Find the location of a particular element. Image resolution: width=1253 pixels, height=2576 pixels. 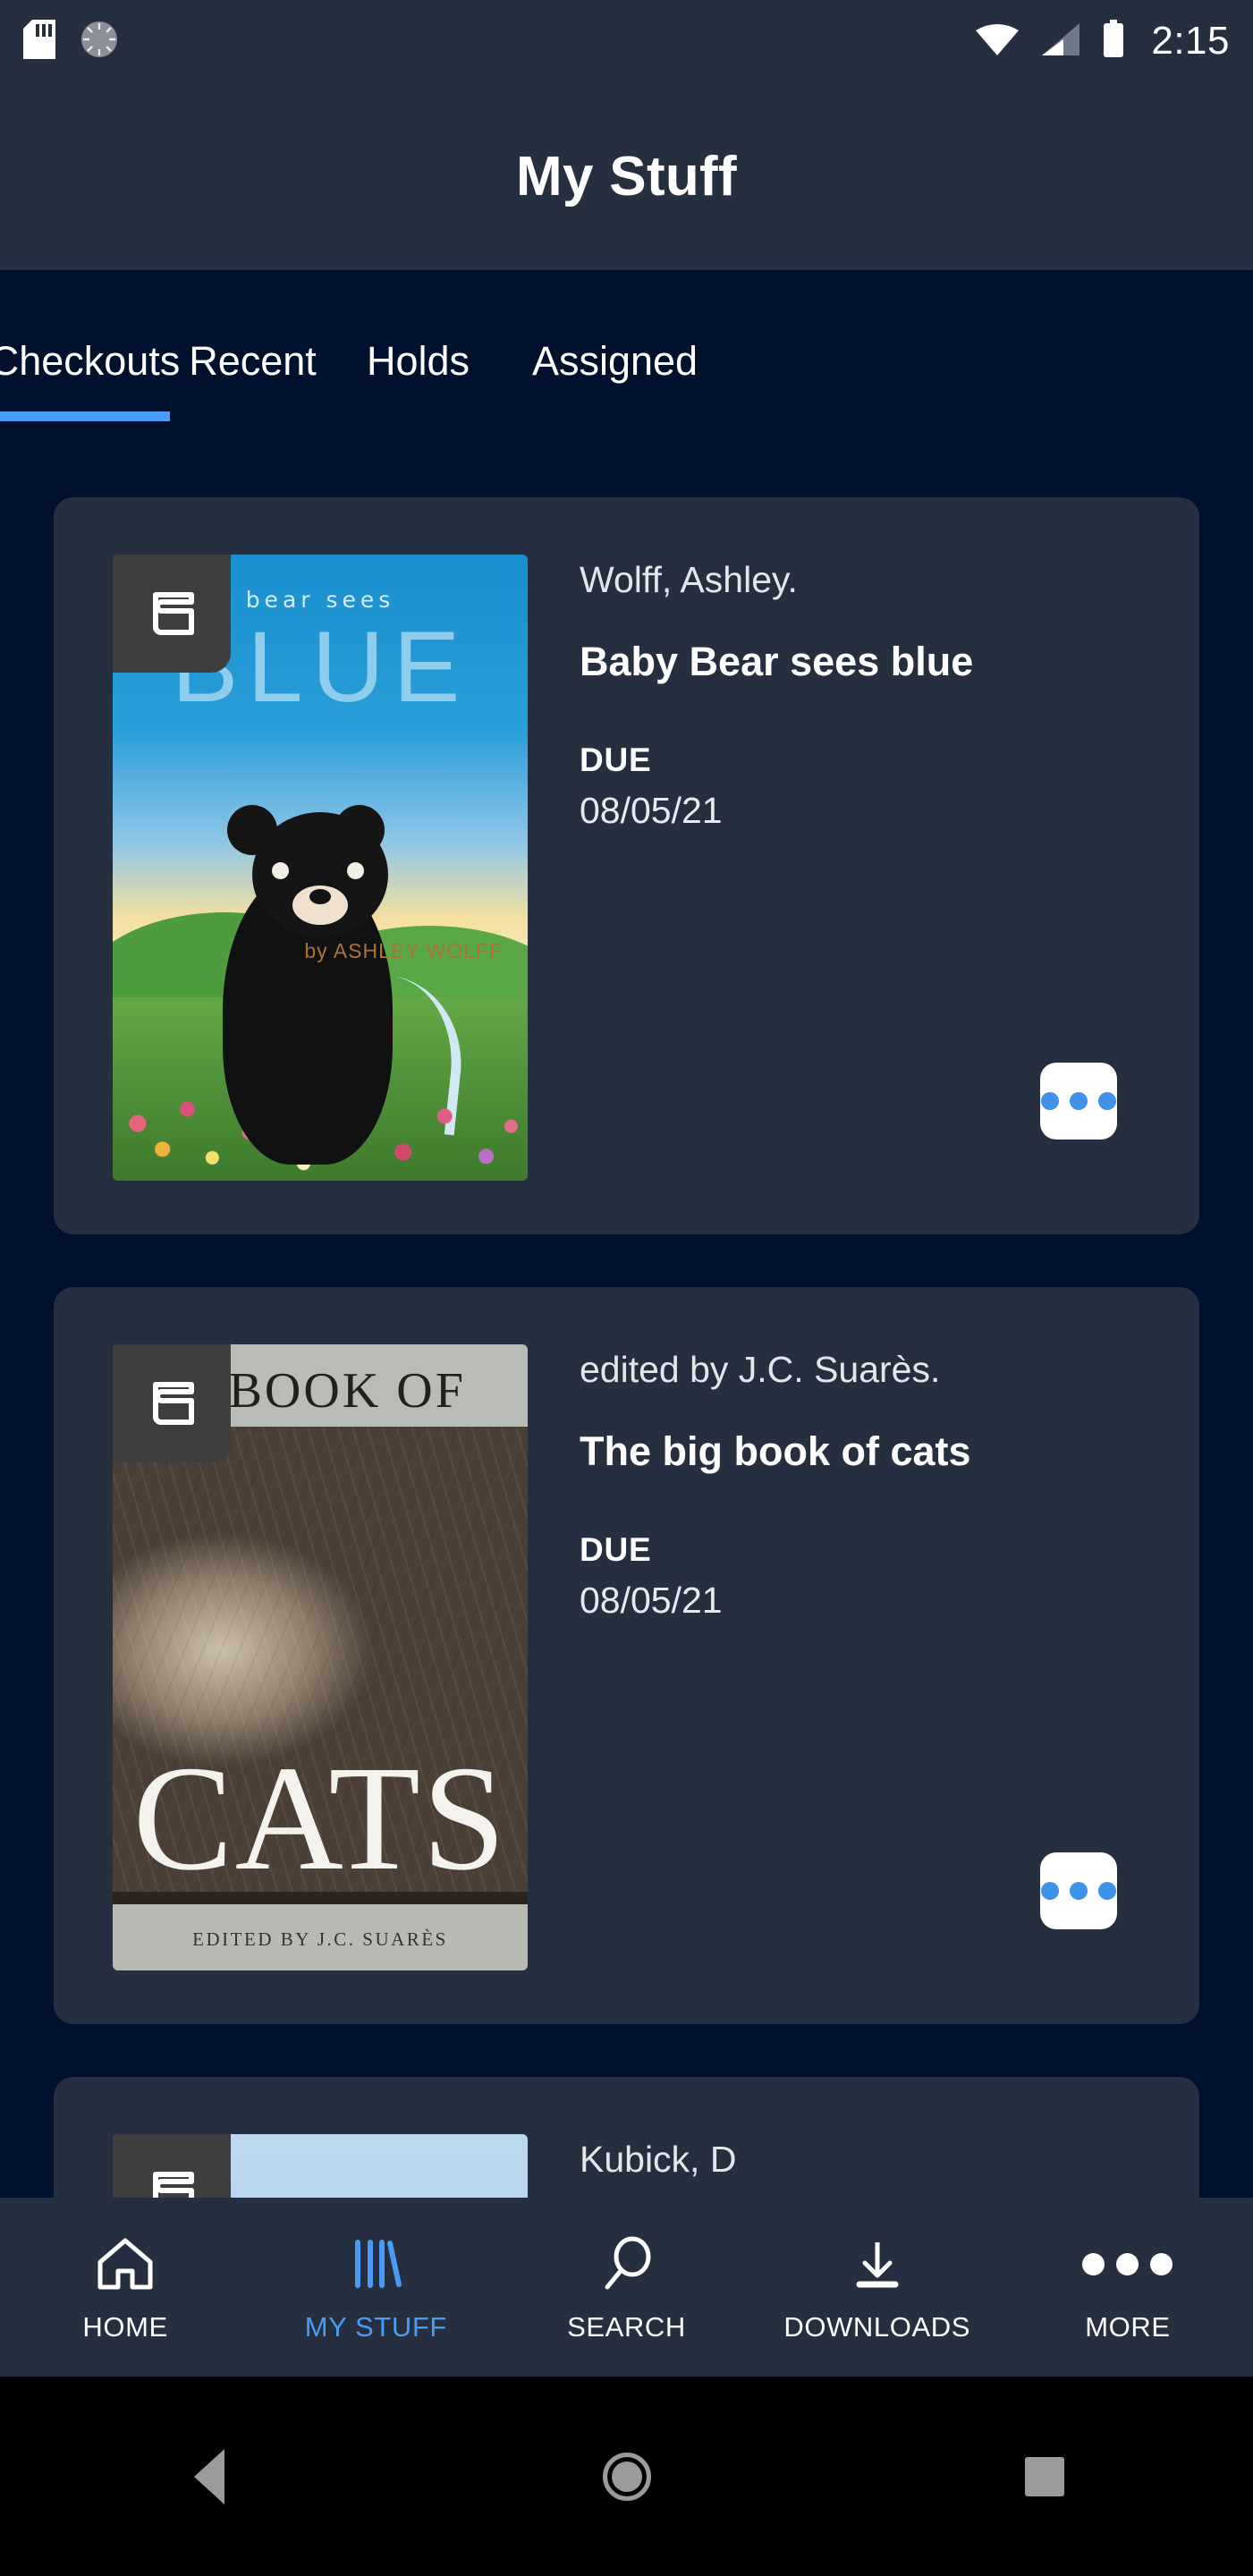

home-button is located at coordinates (626, 2476).